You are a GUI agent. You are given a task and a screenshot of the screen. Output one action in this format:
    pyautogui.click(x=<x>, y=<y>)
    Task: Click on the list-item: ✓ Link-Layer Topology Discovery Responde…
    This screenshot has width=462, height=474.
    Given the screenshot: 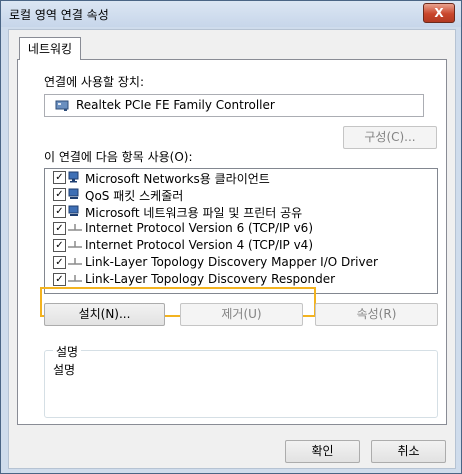 What is the action you would take?
    pyautogui.click(x=241, y=279)
    